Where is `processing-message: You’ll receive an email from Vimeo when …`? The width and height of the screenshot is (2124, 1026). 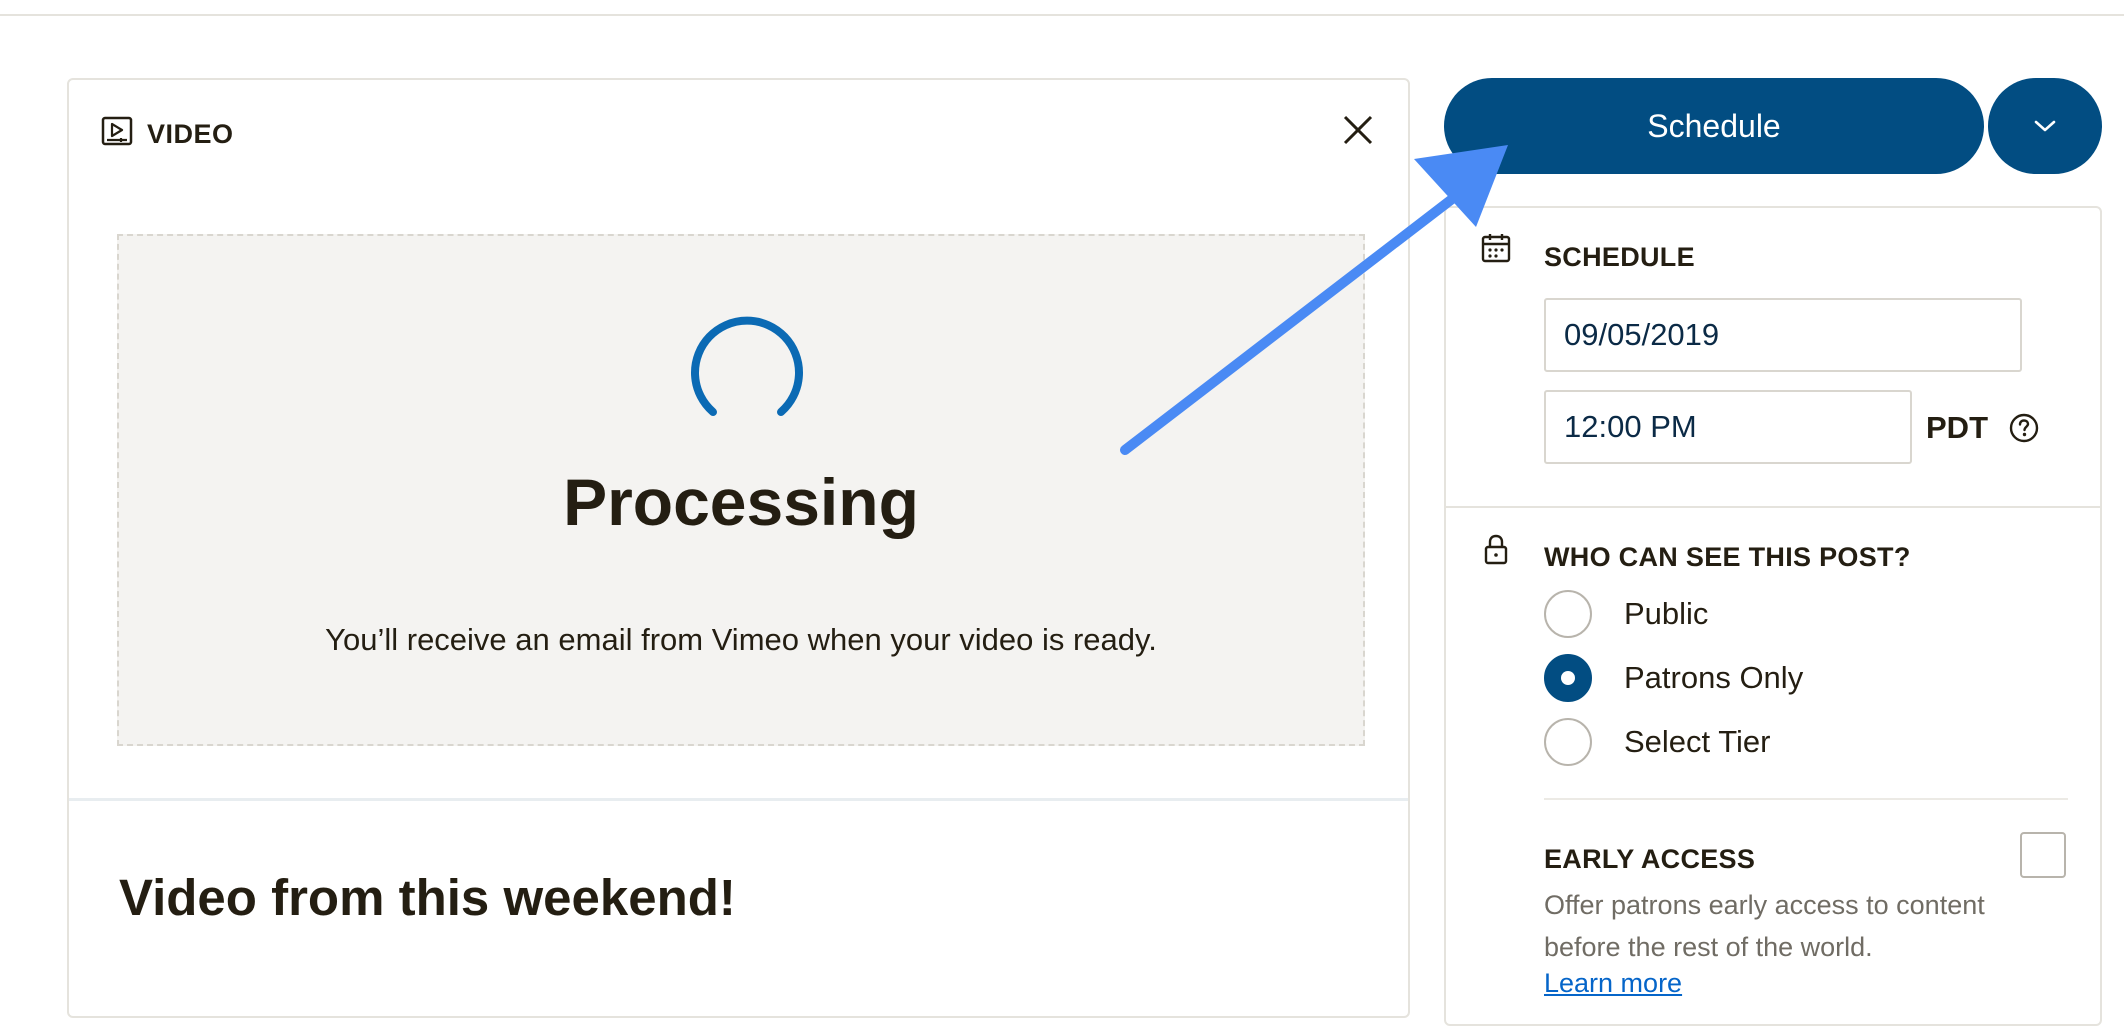
processing-message: You’ll receive an email from Vimeo when … is located at coordinates (741, 639).